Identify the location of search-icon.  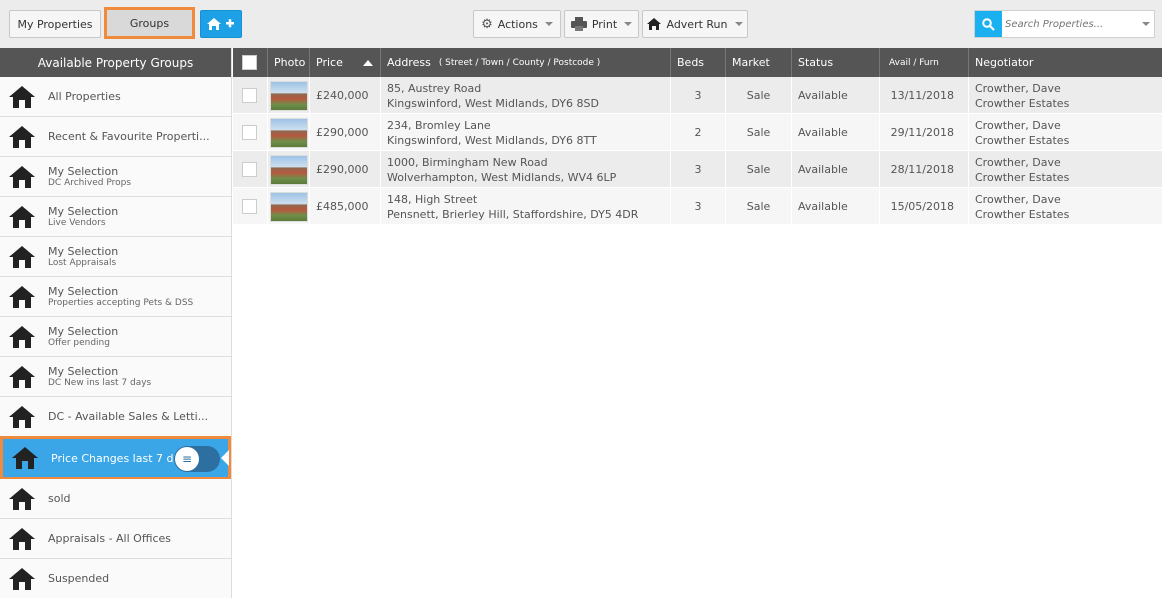
(988, 24).